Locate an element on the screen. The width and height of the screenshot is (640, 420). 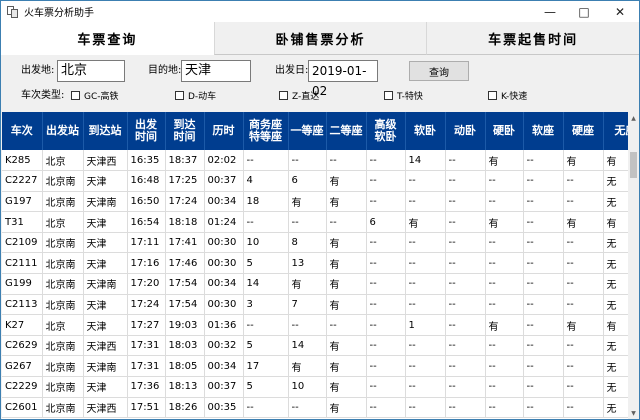
table-cell: 10 is located at coordinates (307, 387).